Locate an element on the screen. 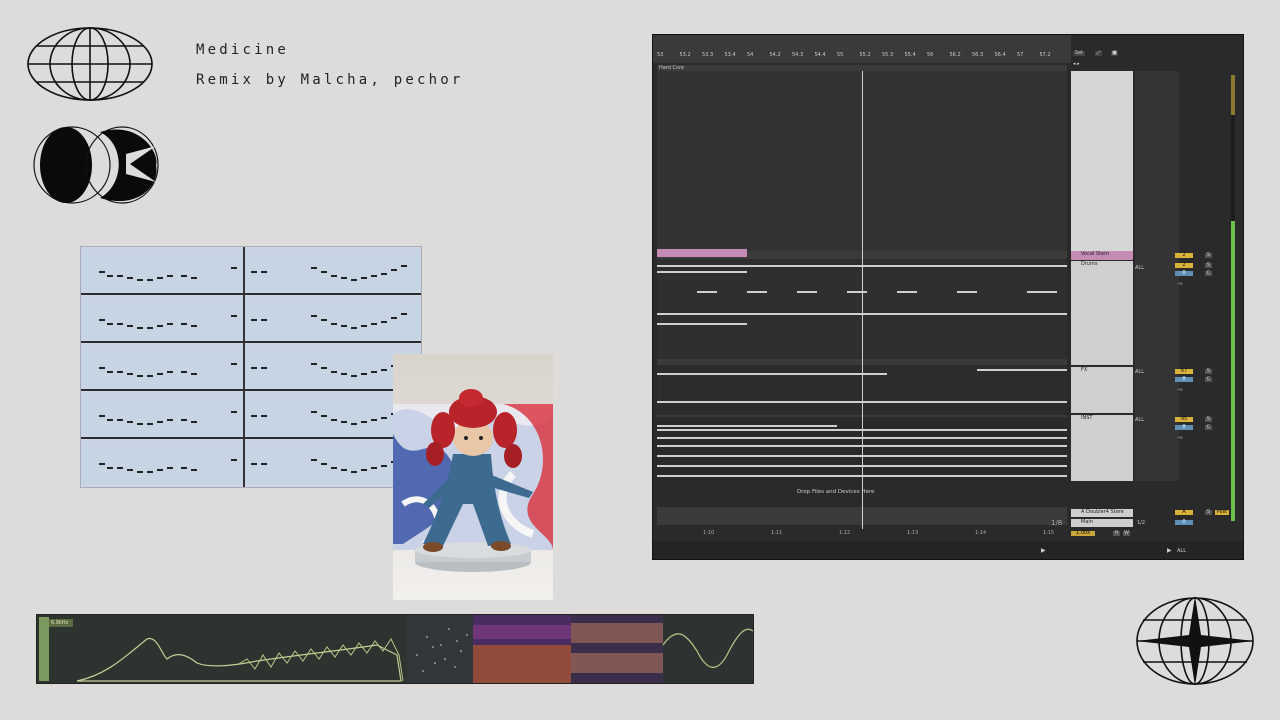 The image size is (1280, 720). fx-c-button: C is located at coordinates (1208, 379).